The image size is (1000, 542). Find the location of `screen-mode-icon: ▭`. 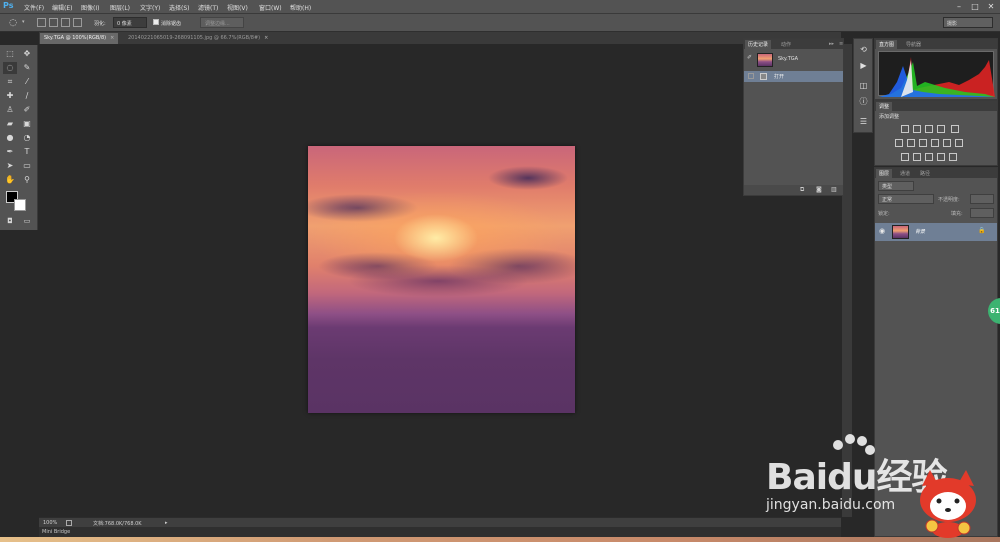

screen-mode-icon: ▭ is located at coordinates (27, 221).